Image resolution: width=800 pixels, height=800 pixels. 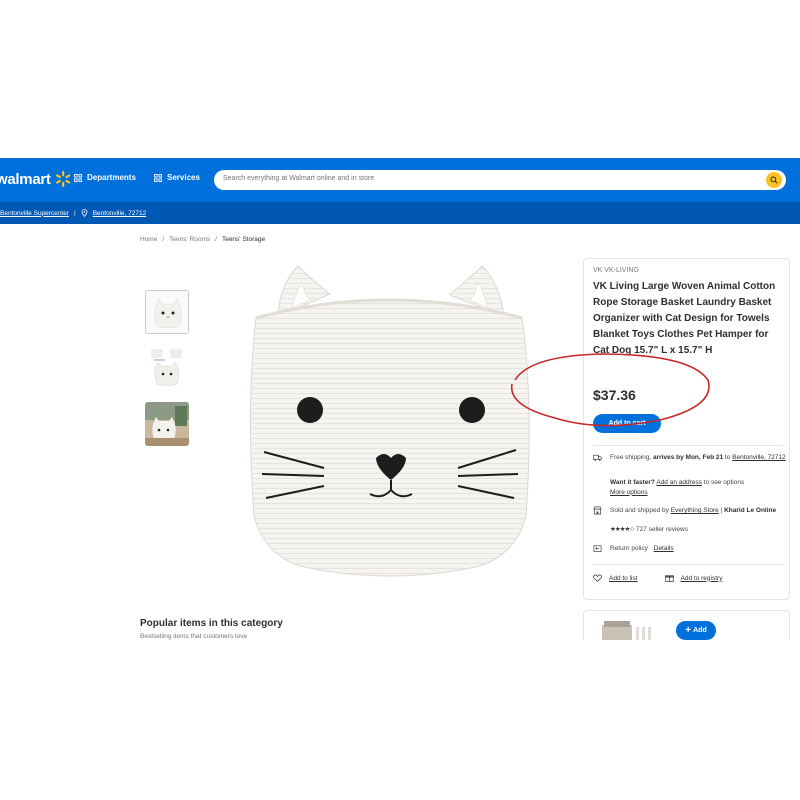 What do you see at coordinates (183, 177) in the screenshot?
I see `services-label: Services` at bounding box center [183, 177].